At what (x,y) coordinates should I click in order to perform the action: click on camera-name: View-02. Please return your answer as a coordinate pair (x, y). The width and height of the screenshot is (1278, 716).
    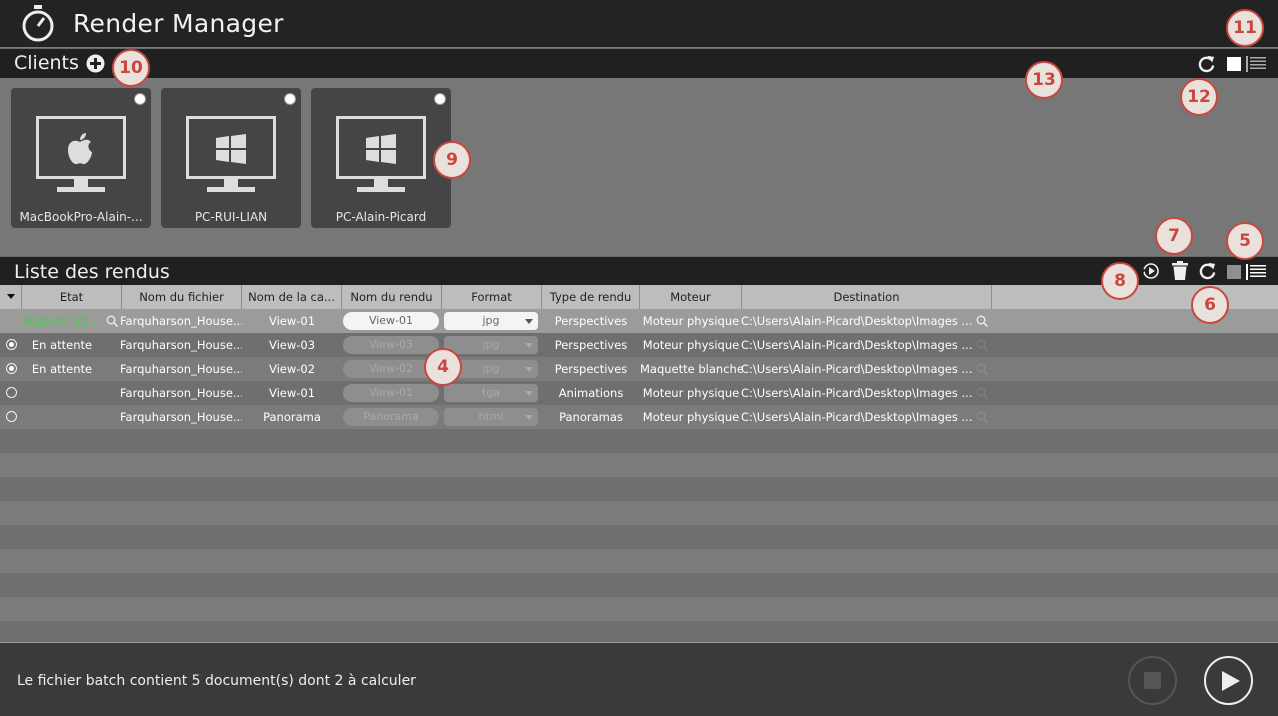
    Looking at the image, I should click on (292, 369).